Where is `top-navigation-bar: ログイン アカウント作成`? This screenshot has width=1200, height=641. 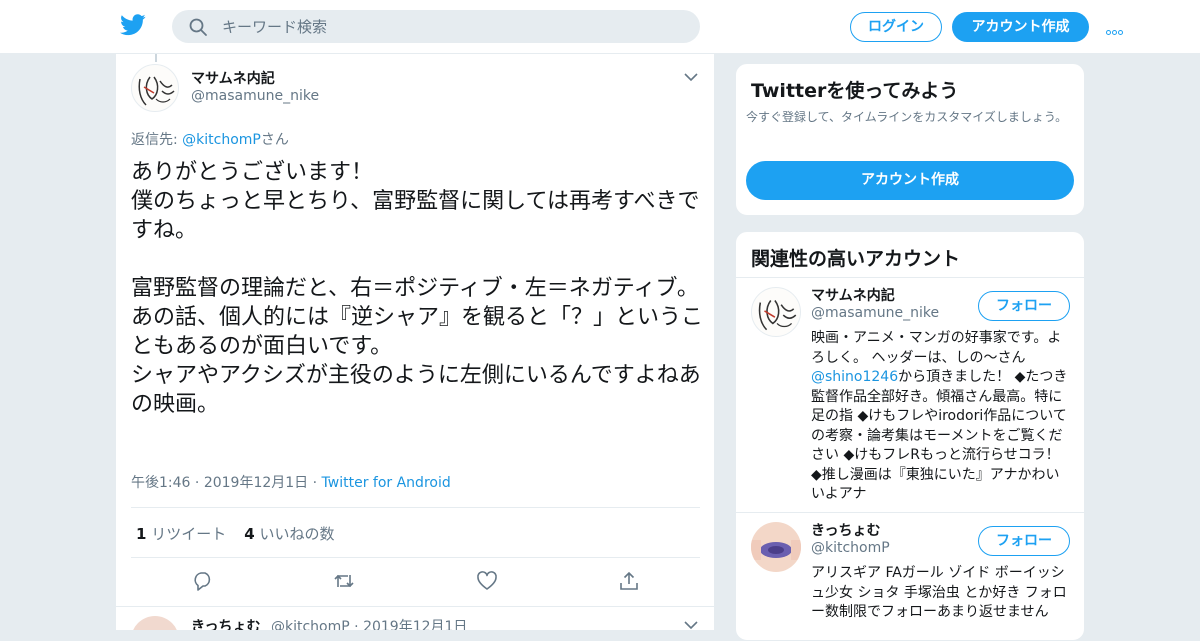
top-navigation-bar: ログイン アカウント作成 is located at coordinates (600, 27).